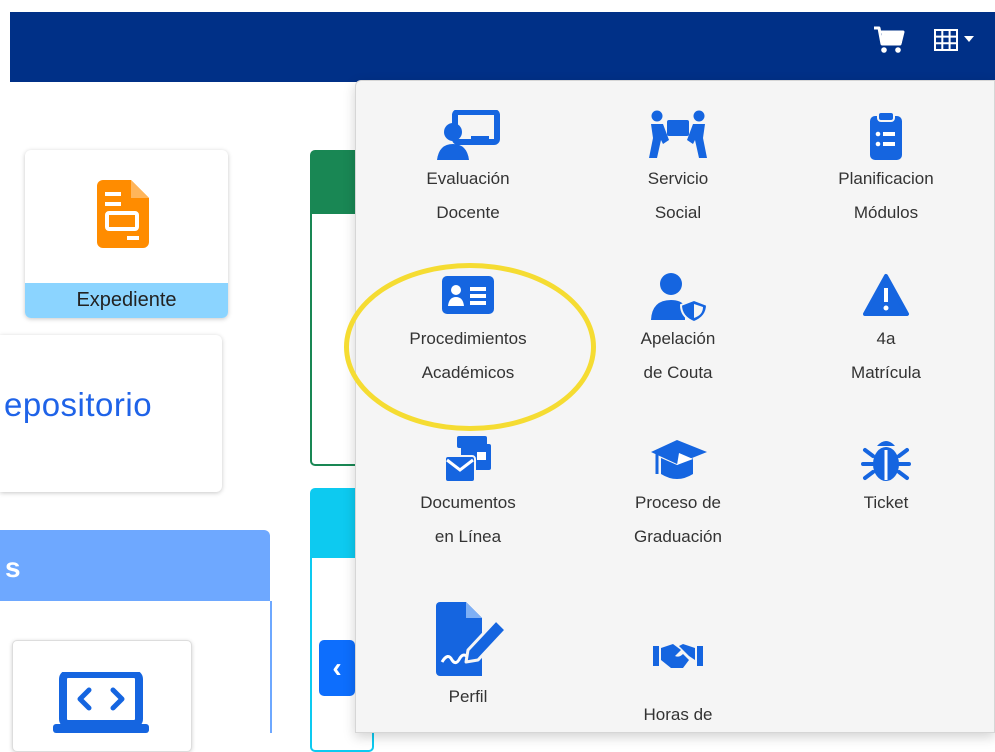  Describe the element at coordinates (468, 212) in the screenshot. I see `menu-item-label: Docente` at that location.